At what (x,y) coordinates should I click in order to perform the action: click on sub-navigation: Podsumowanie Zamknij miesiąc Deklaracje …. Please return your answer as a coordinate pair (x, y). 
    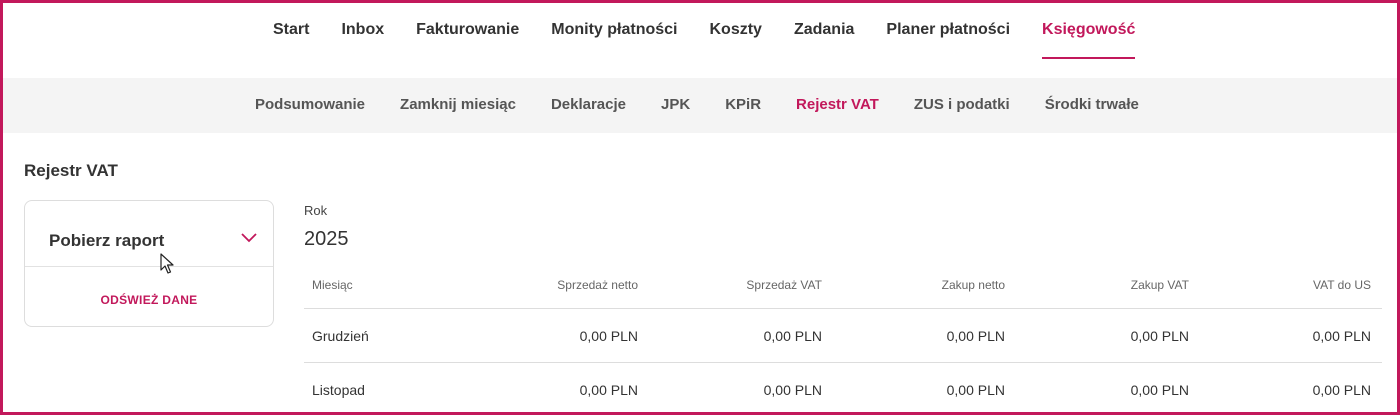
    Looking at the image, I should click on (700, 105).